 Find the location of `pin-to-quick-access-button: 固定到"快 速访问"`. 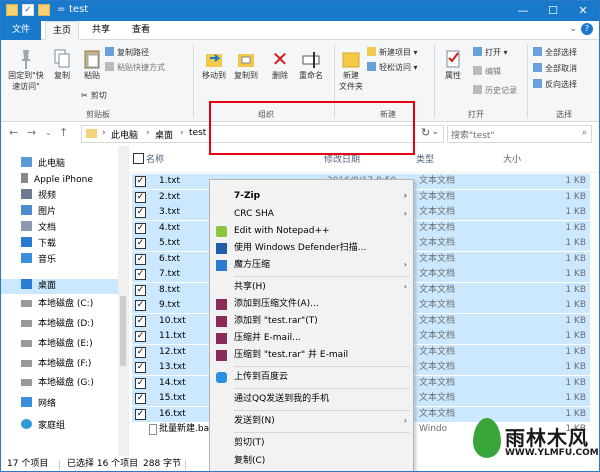

pin-to-quick-access-button: 固定到"快 速访问" is located at coordinates (26, 70).